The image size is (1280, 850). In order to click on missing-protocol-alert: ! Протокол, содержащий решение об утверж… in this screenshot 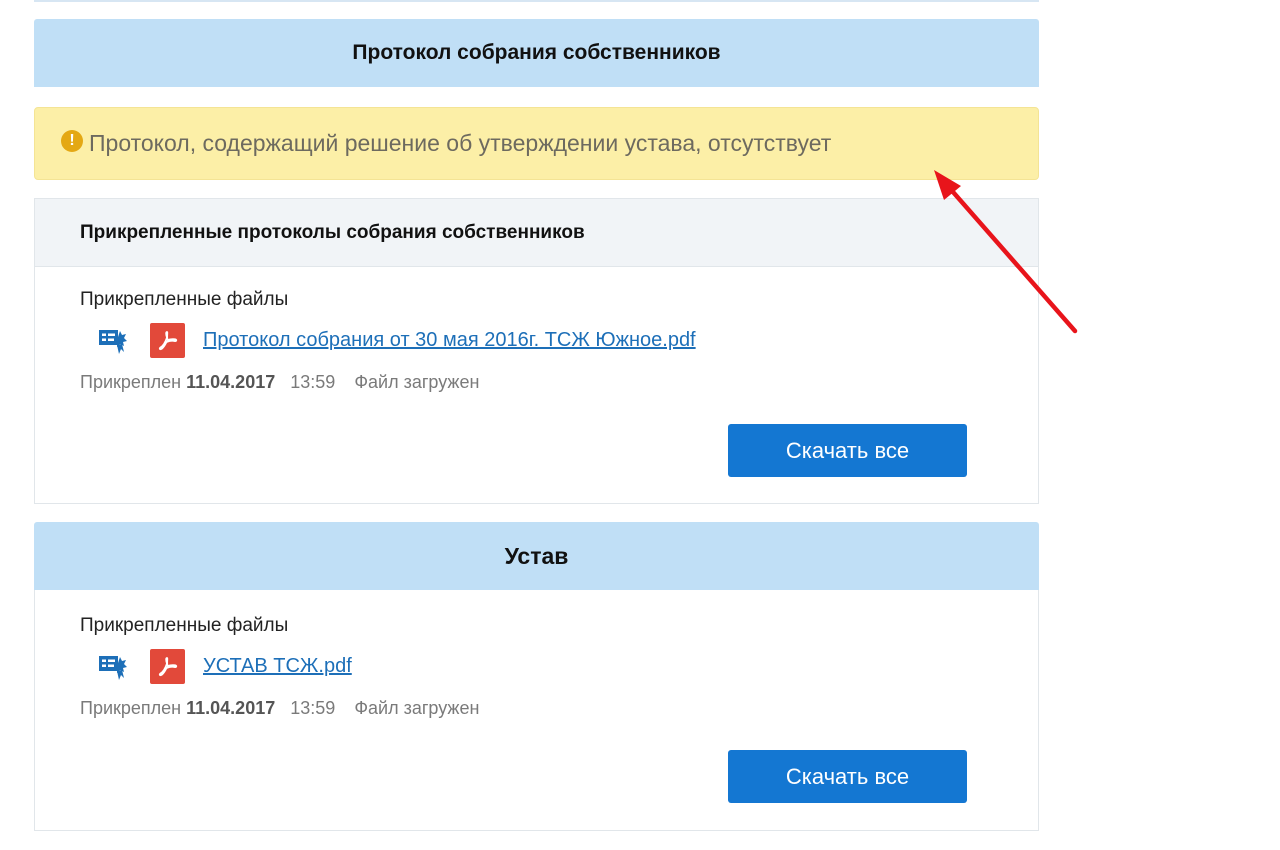, I will do `click(536, 143)`.